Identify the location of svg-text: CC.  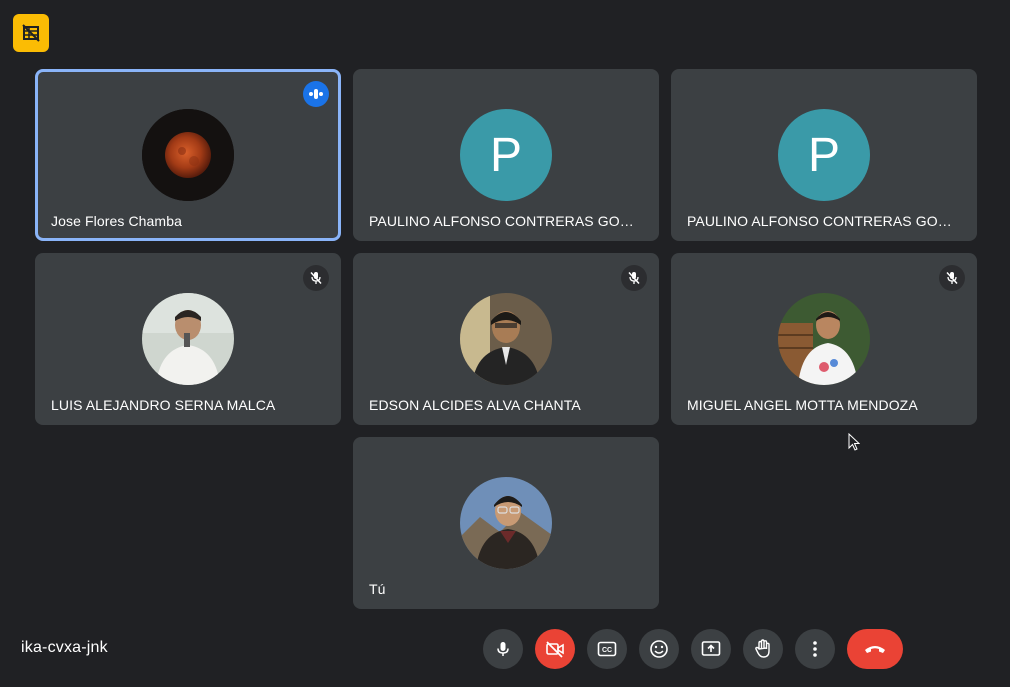
(607, 650).